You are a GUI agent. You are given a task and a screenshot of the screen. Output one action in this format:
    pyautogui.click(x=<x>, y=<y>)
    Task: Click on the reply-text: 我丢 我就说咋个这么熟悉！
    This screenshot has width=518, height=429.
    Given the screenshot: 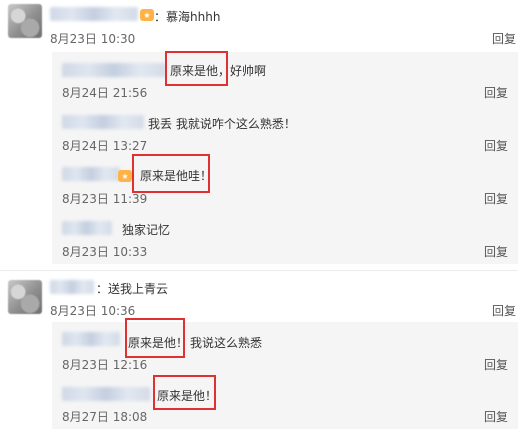 What is the action you would take?
    pyautogui.click(x=222, y=124)
    